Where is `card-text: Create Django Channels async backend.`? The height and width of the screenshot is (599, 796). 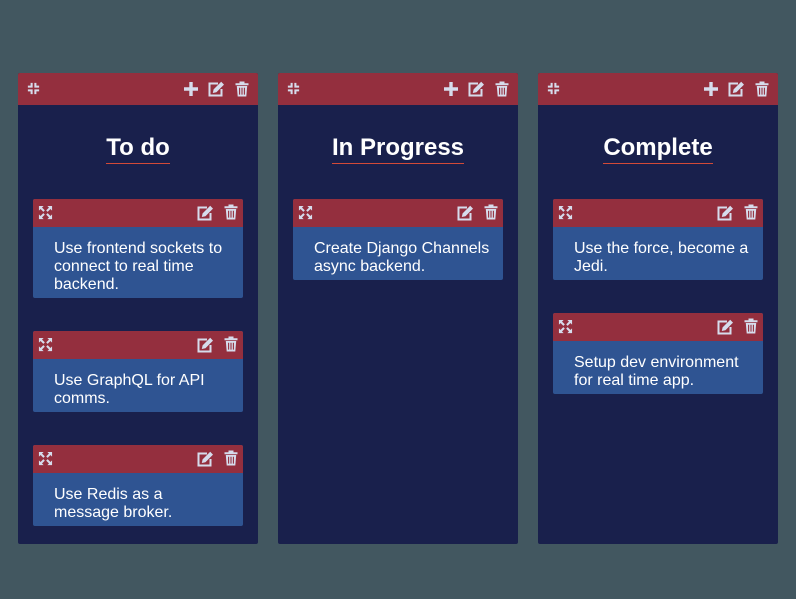
card-text: Create Django Channels async backend. is located at coordinates (402, 257).